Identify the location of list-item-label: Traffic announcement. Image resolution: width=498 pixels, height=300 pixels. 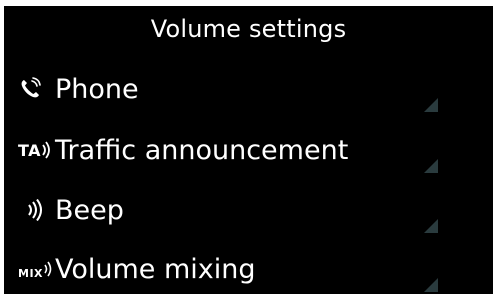
(202, 150).